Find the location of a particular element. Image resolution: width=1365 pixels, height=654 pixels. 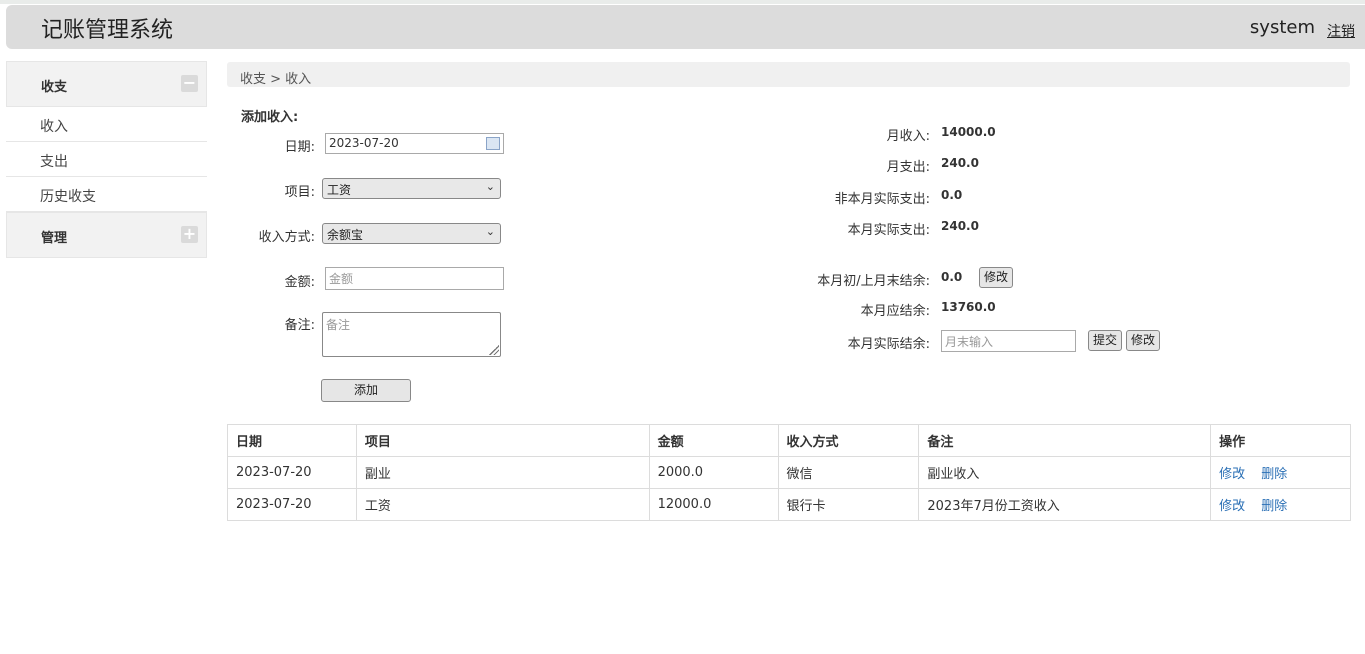

column-header-method: 收入方式 is located at coordinates (848, 440).